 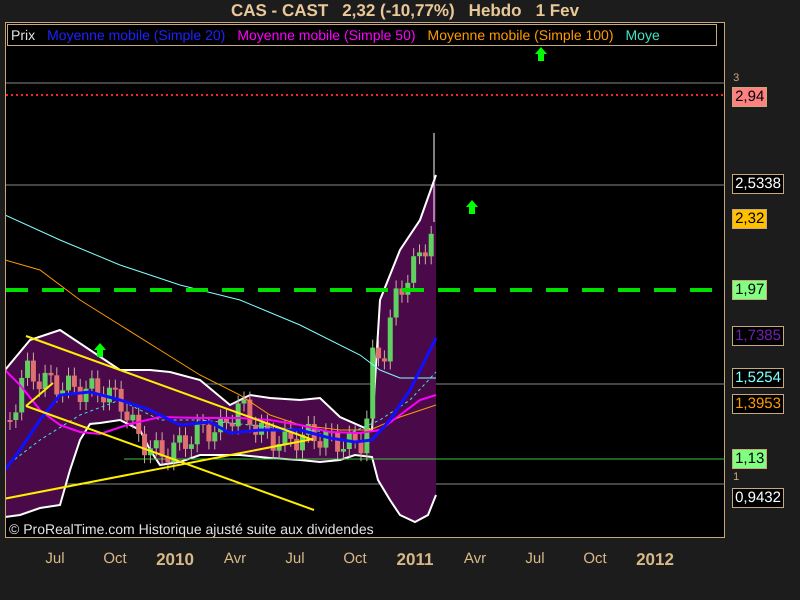 I want to click on price-tag: 1,97, so click(x=750, y=290).